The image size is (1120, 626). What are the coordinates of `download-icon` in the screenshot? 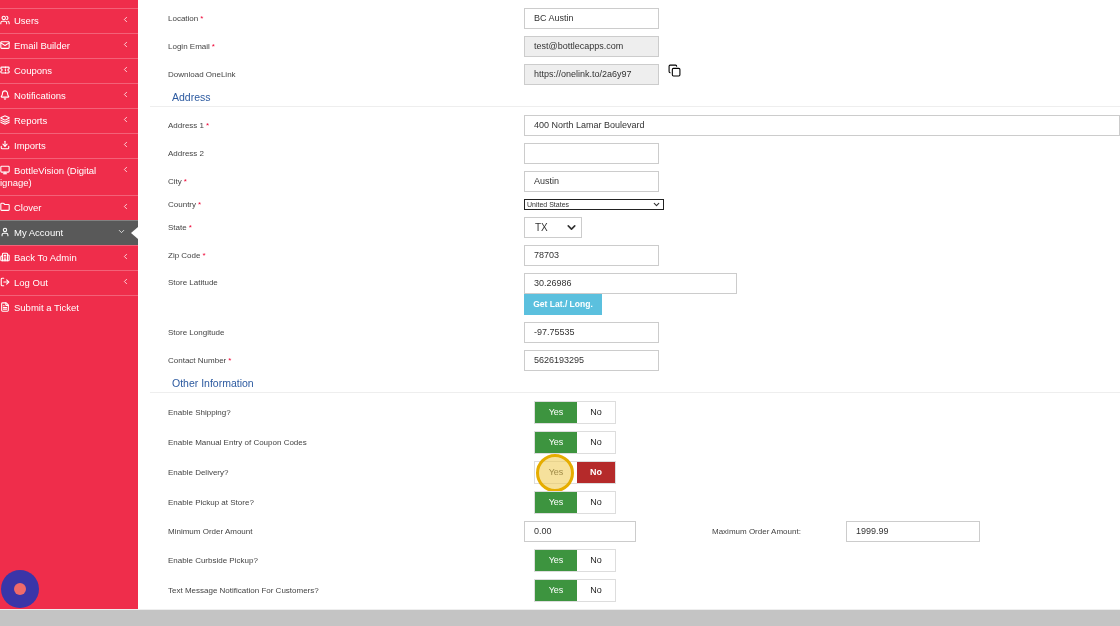 It's located at (5, 145).